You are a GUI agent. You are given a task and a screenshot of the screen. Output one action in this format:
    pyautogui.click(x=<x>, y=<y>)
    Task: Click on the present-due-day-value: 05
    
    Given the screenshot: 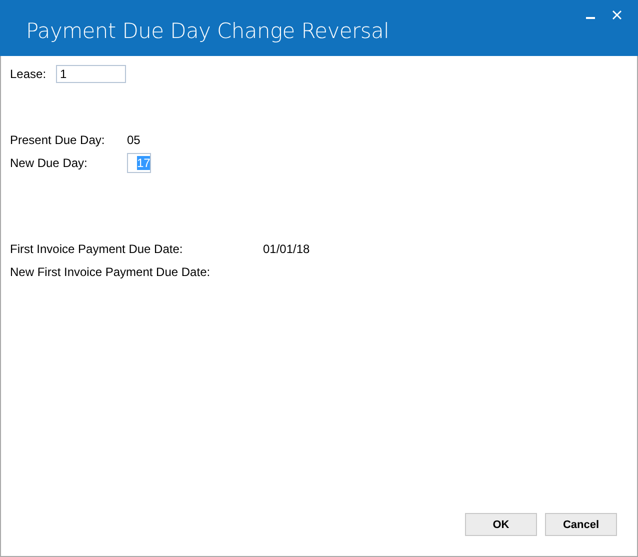 What is the action you would take?
    pyautogui.click(x=133, y=140)
    